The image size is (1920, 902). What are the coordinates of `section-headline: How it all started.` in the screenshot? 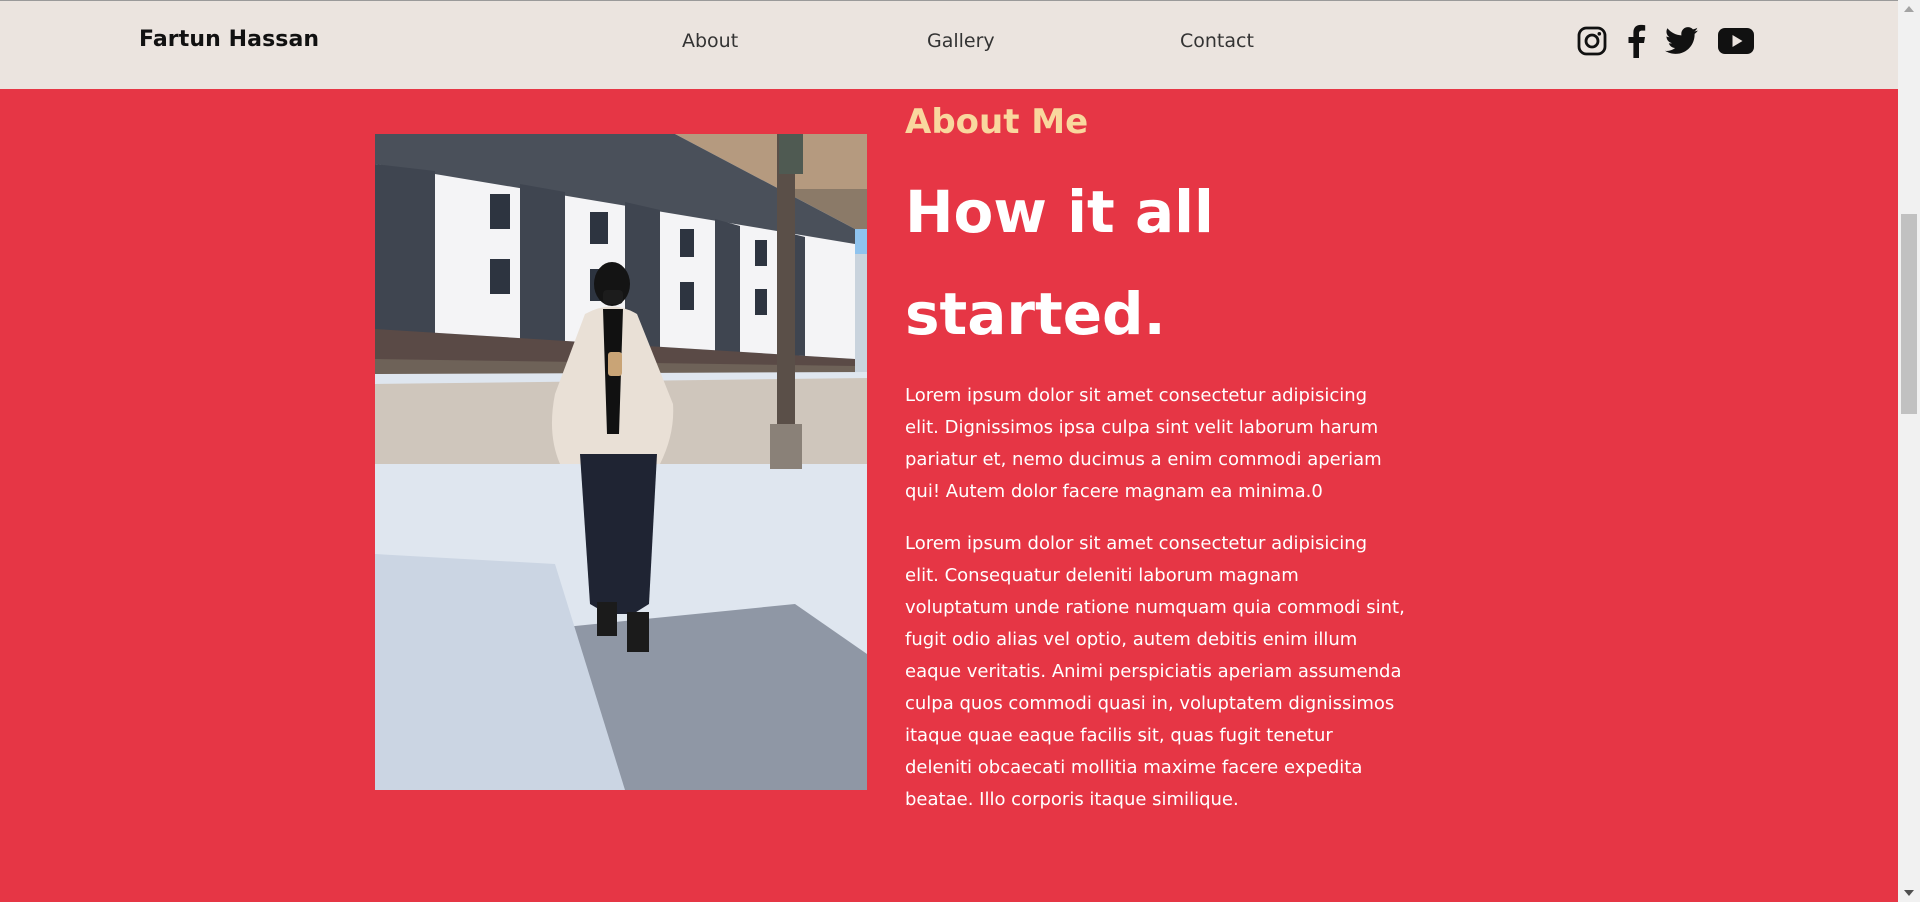 It's located at (1059, 263).